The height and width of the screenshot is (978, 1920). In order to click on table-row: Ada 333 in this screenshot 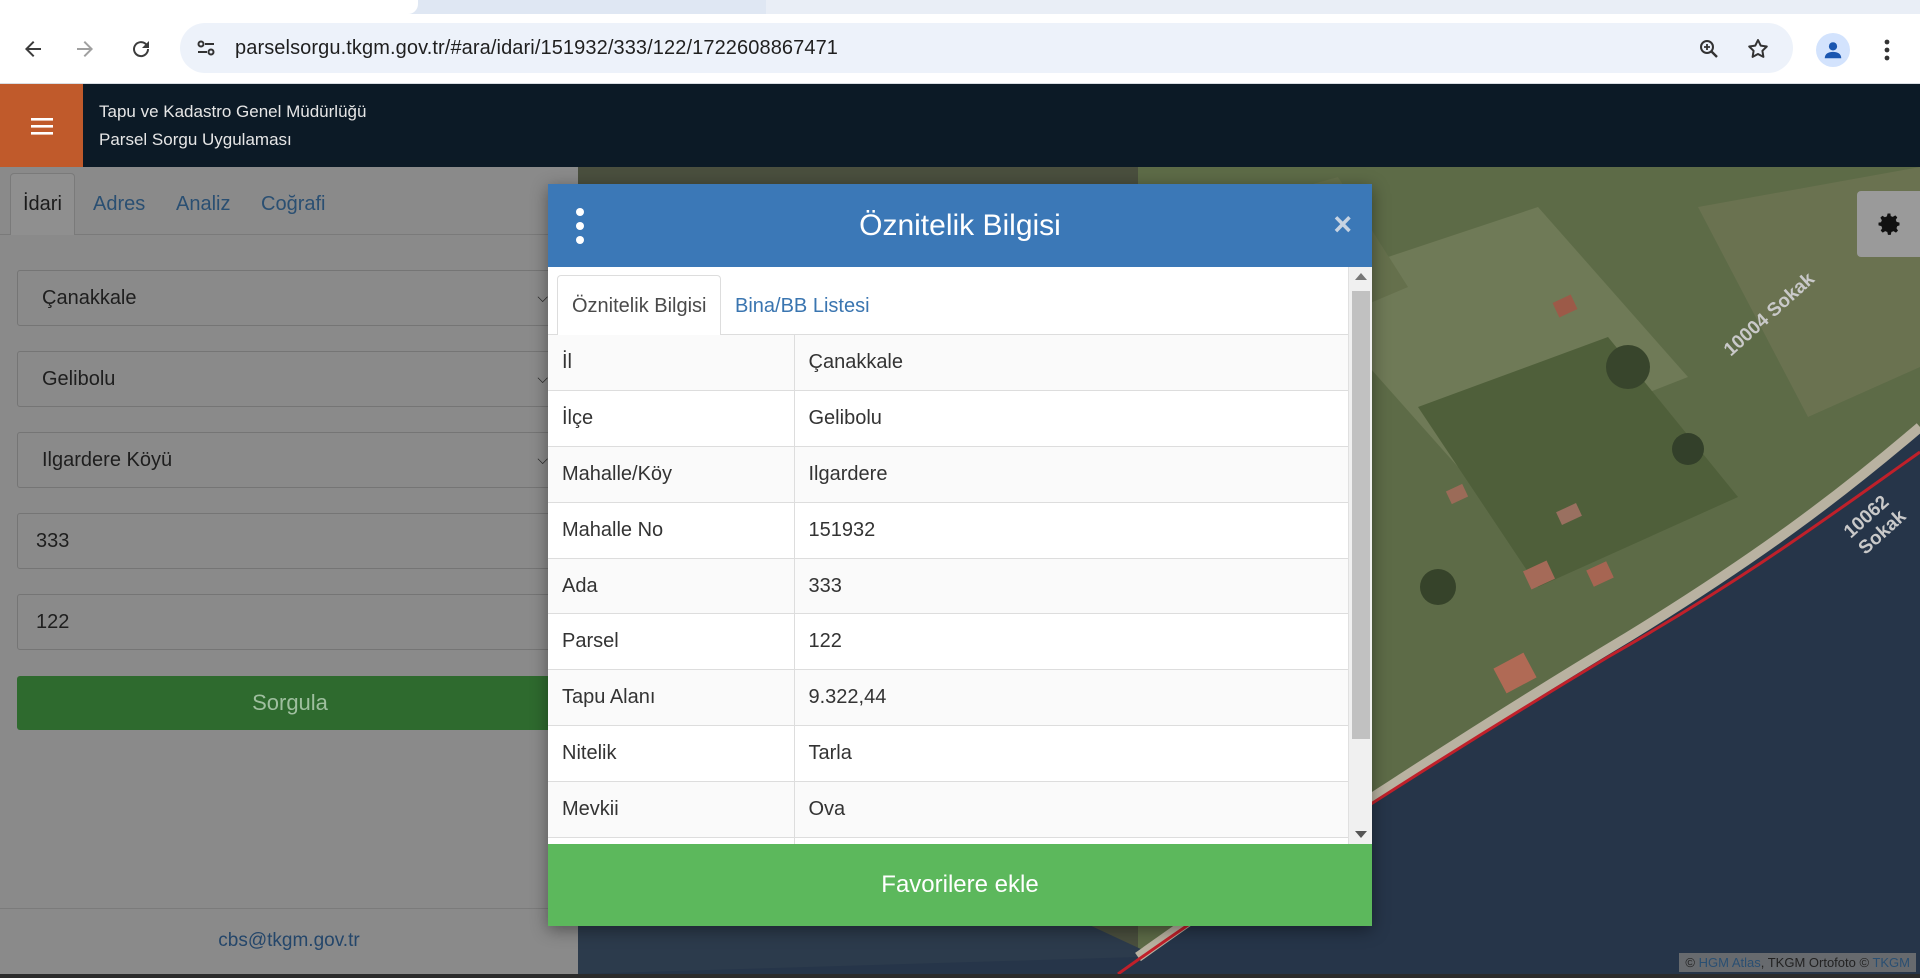, I will do `click(948, 586)`.